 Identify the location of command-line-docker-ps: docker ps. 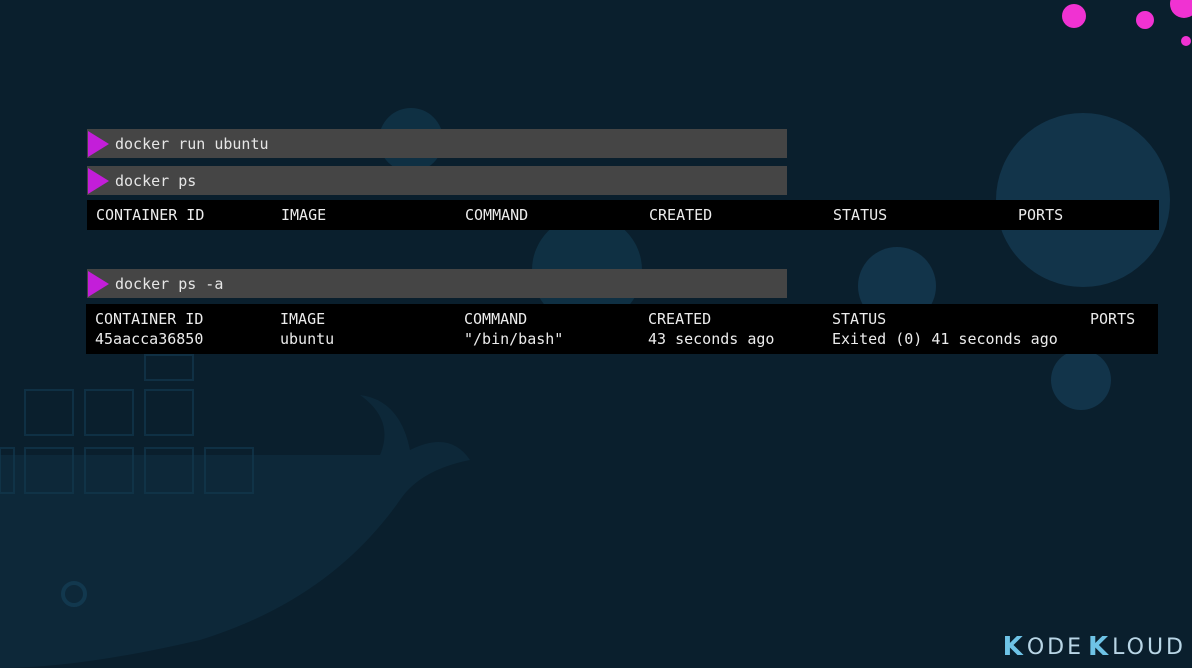
(437, 180).